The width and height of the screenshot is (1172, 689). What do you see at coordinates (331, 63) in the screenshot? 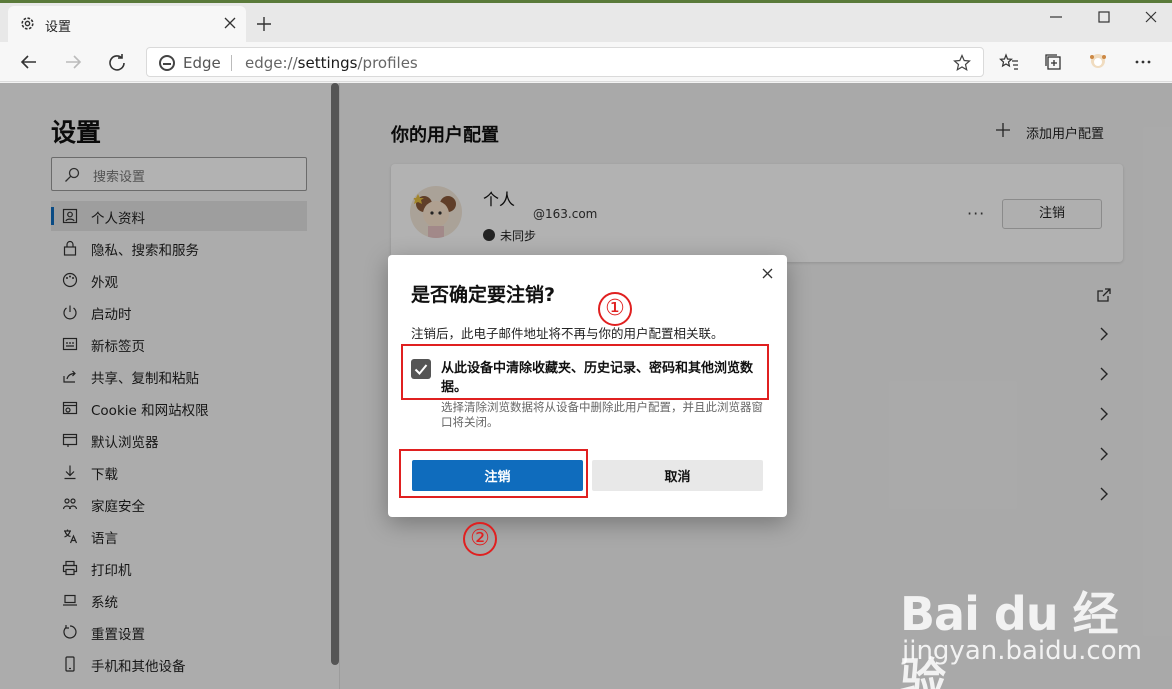
I see `address-url: edge://settings/profiles` at bounding box center [331, 63].